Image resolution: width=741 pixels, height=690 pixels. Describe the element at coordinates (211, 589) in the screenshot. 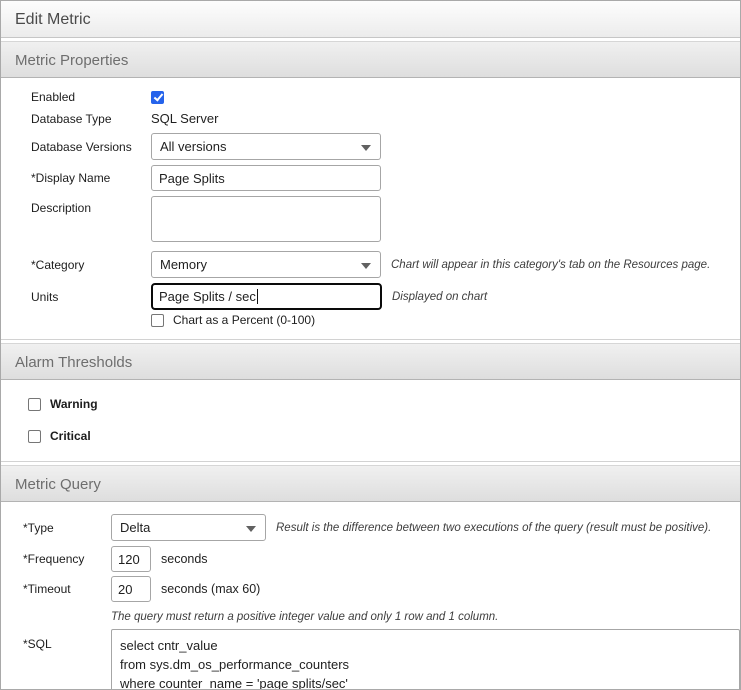

I see `timeout-suffix: seconds (max 60)` at that location.